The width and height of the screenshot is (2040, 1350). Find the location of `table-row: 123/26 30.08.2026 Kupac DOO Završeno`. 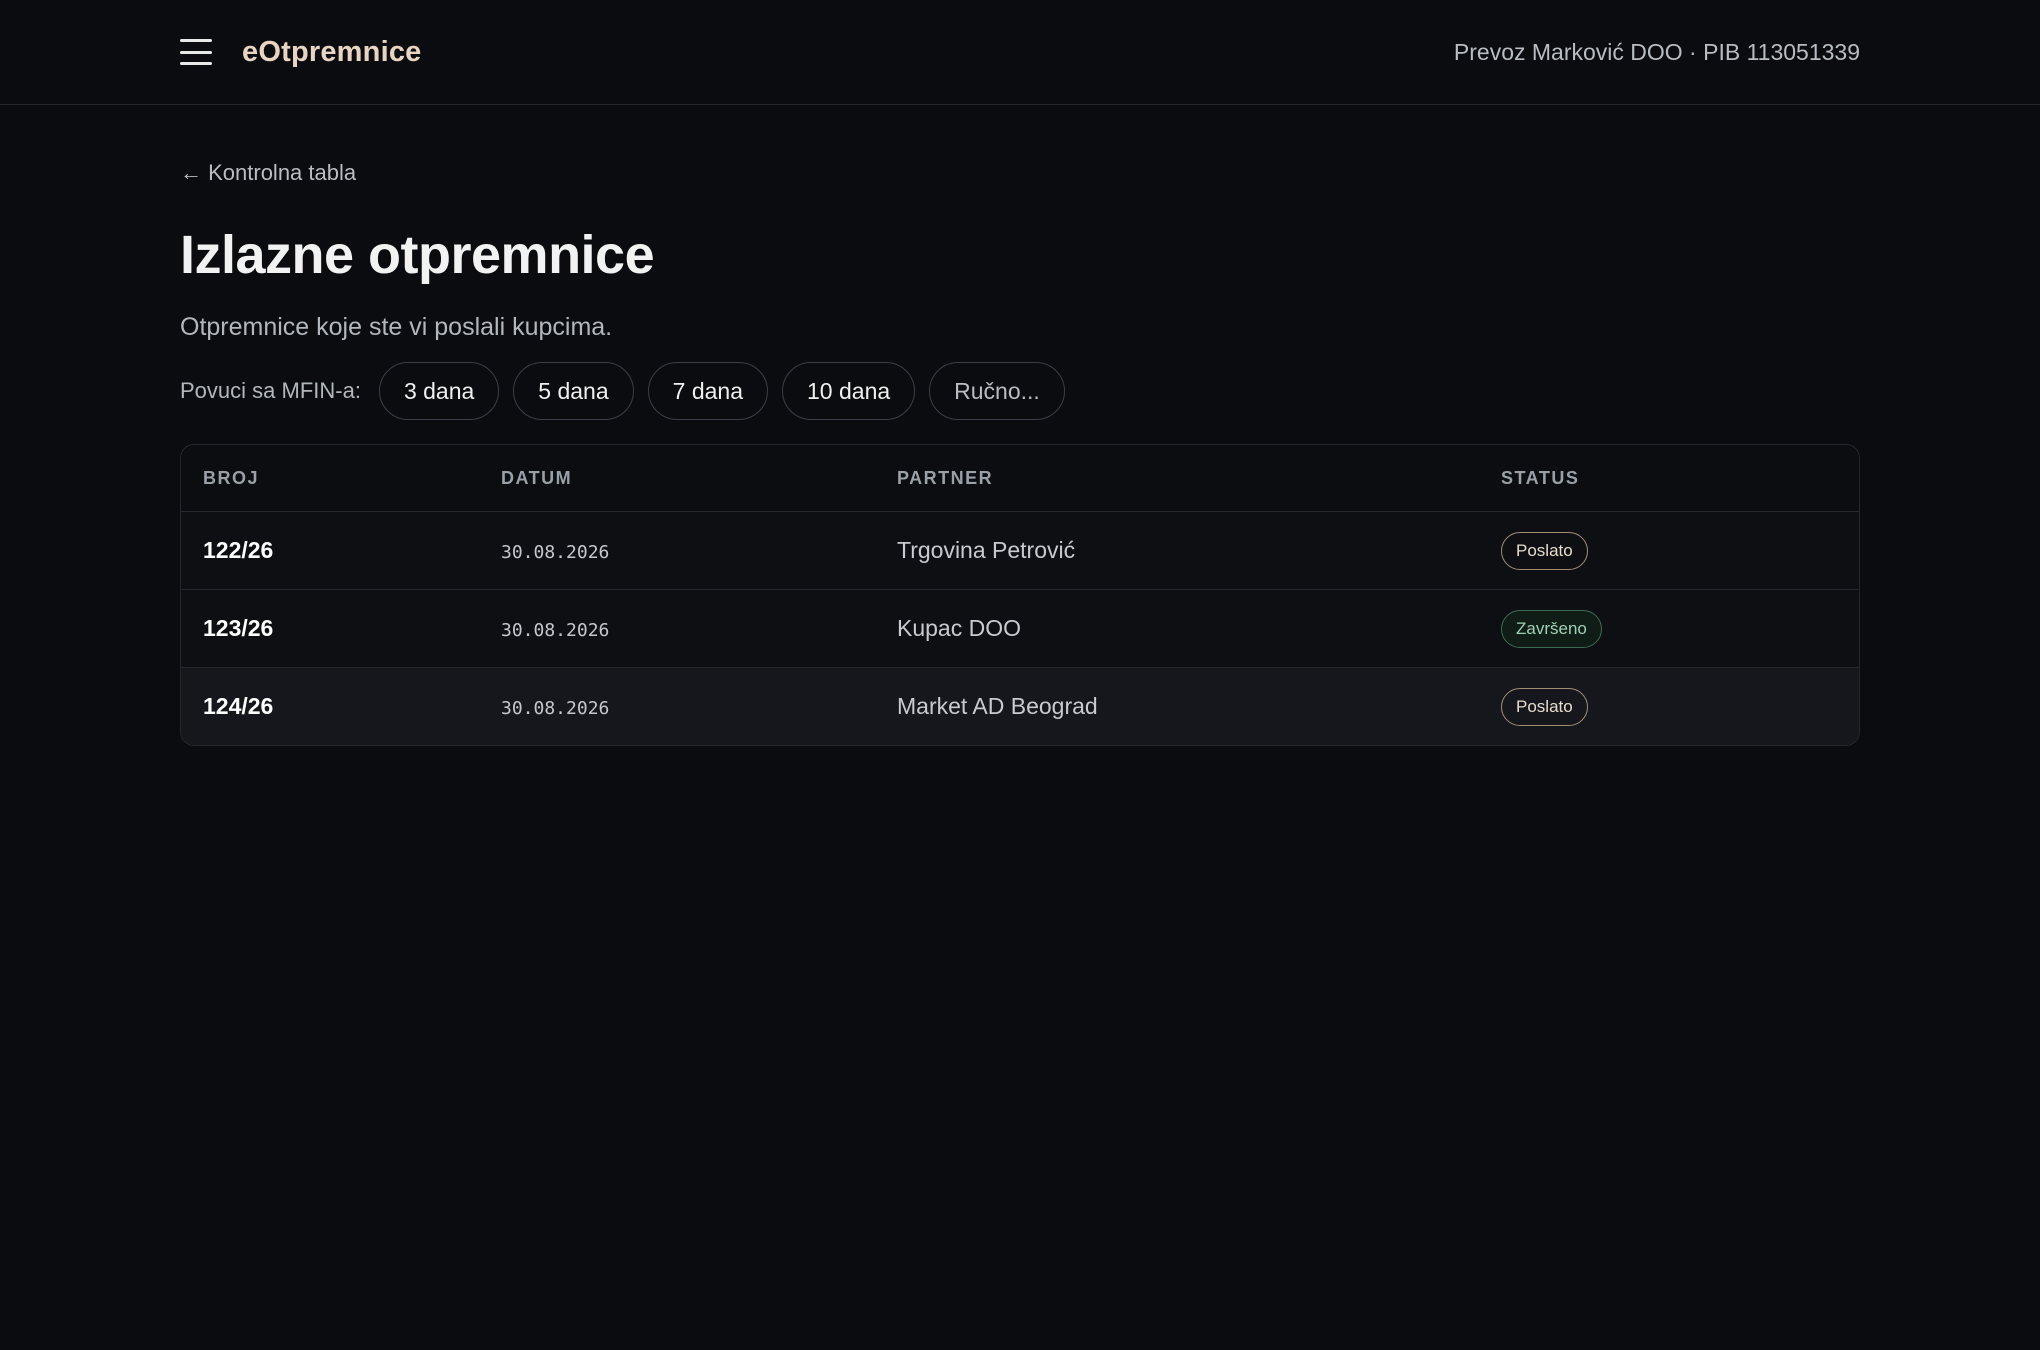

table-row: 123/26 30.08.2026 Kupac DOO Završeno is located at coordinates (1020, 629).